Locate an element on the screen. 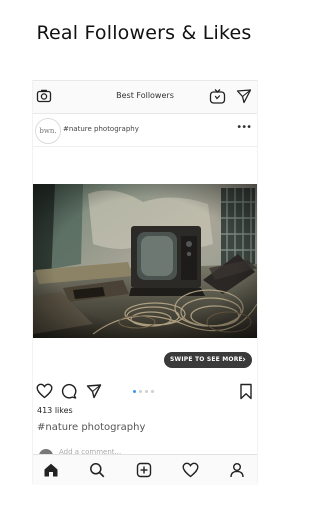 The height and width of the screenshot is (512, 320). search-icon is located at coordinates (97, 470).